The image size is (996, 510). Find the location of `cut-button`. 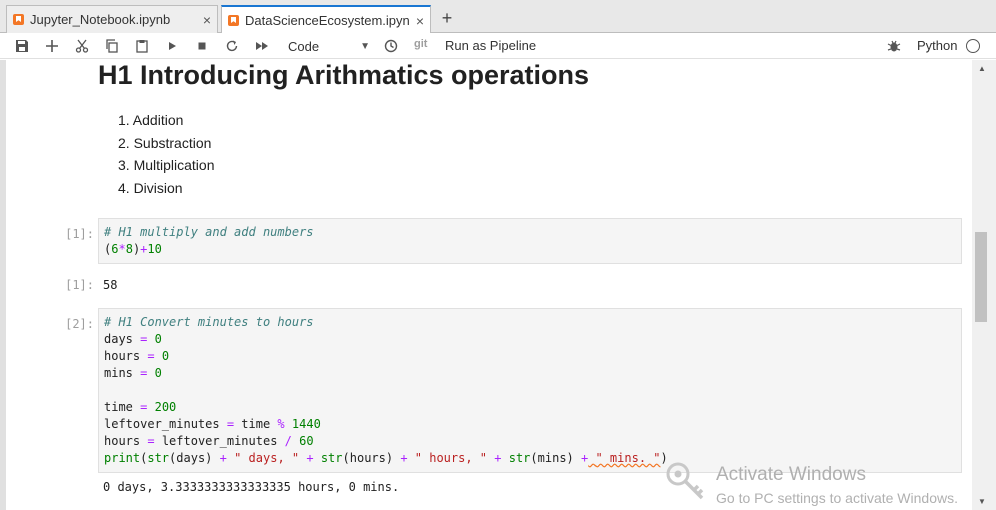

cut-button is located at coordinates (82, 46).